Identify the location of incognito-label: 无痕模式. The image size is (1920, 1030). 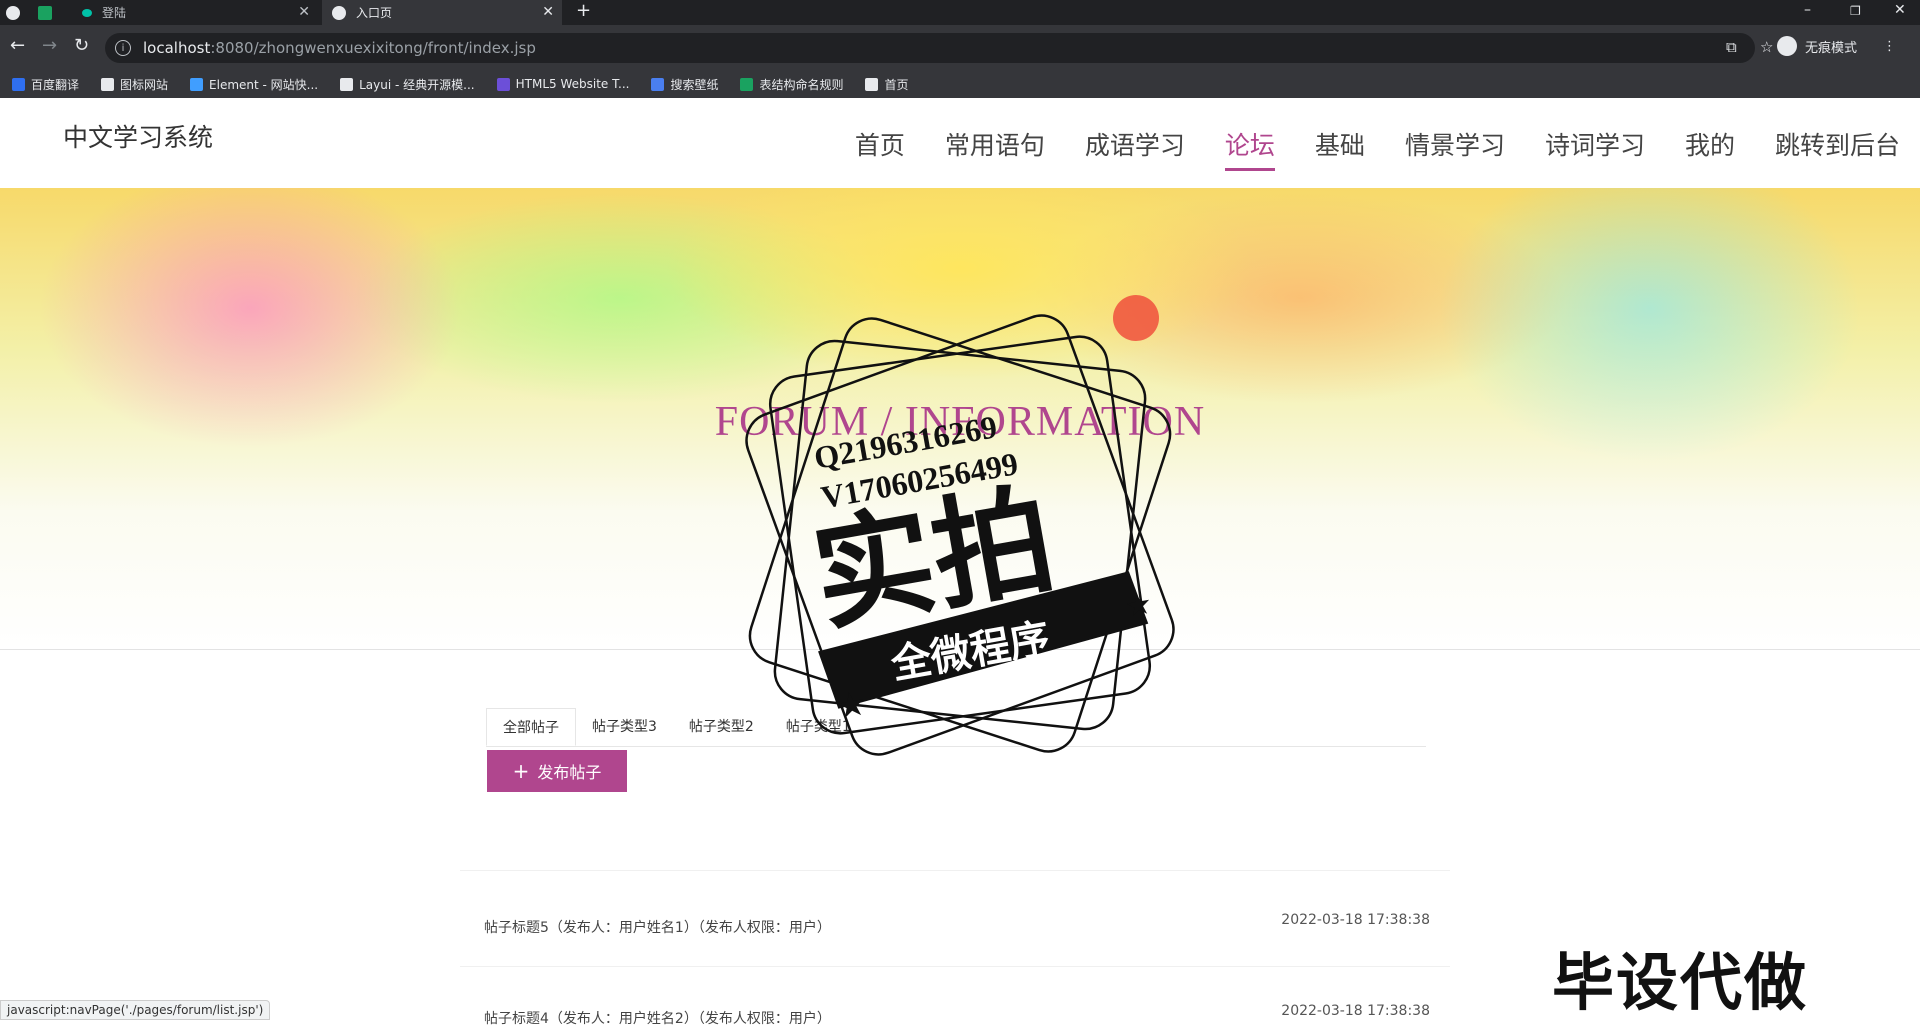
(1830, 48).